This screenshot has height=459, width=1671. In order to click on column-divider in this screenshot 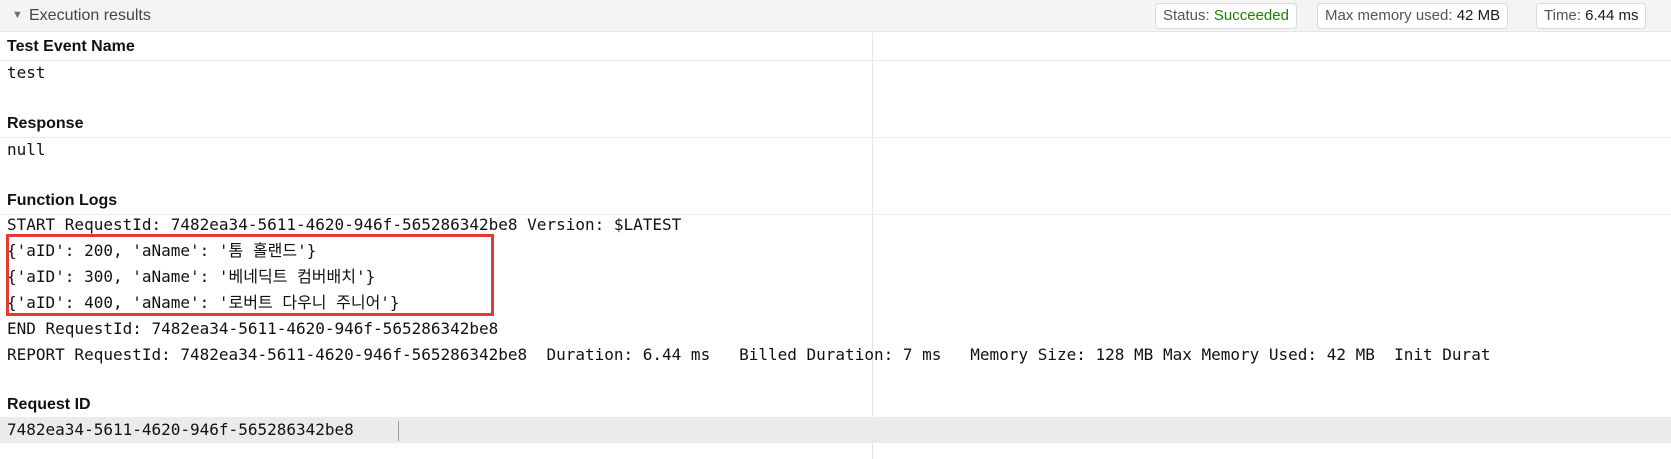, I will do `click(872, 246)`.